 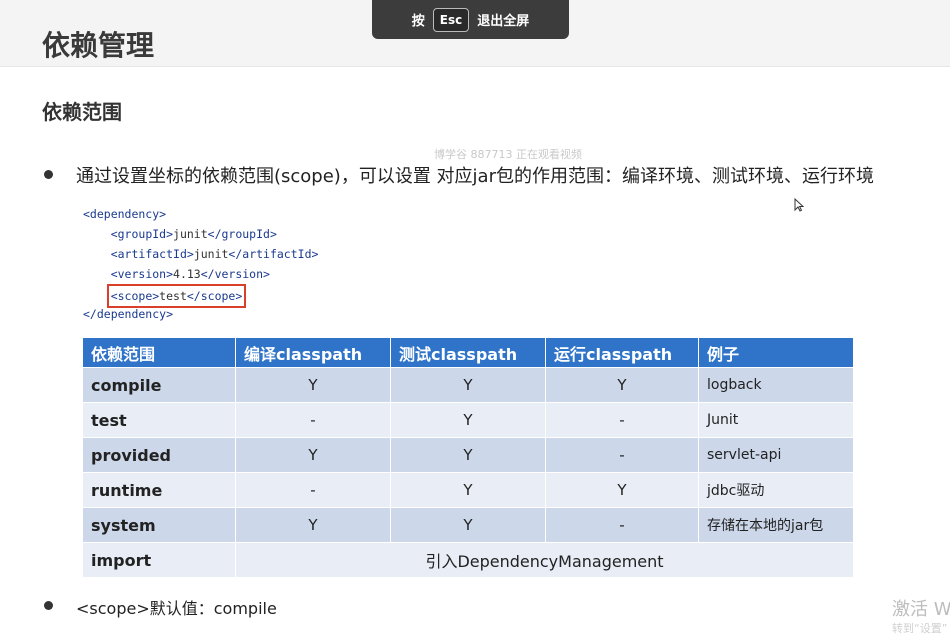 What do you see at coordinates (451, 19) in the screenshot?
I see `esc-key: Esc` at bounding box center [451, 19].